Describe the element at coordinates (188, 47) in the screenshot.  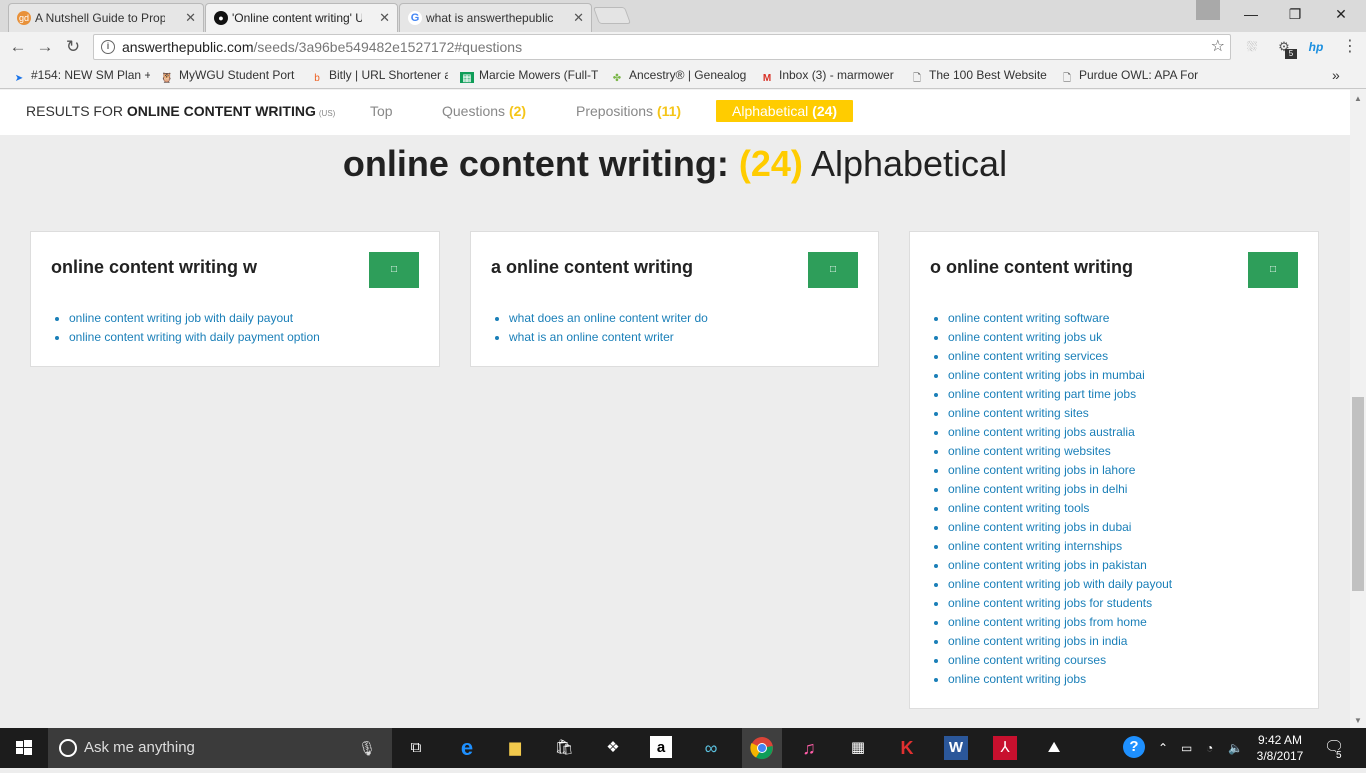
I see `url-host: answerthepublic.com` at that location.